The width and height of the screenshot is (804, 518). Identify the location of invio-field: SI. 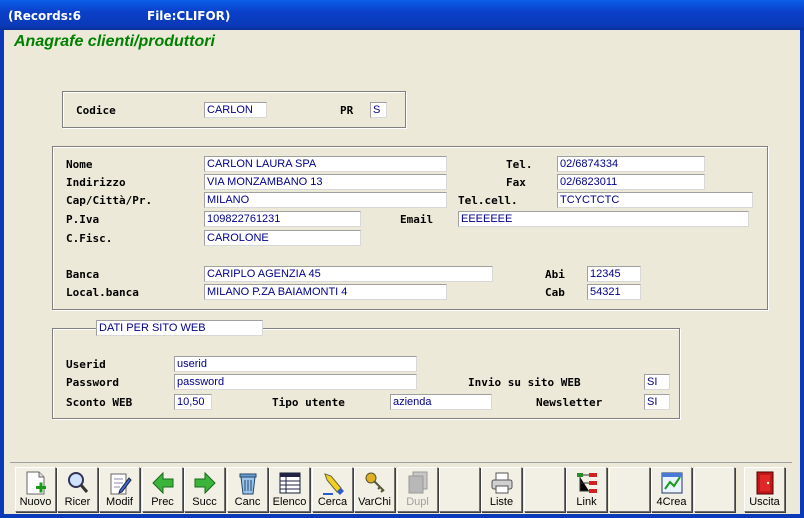
(657, 382).